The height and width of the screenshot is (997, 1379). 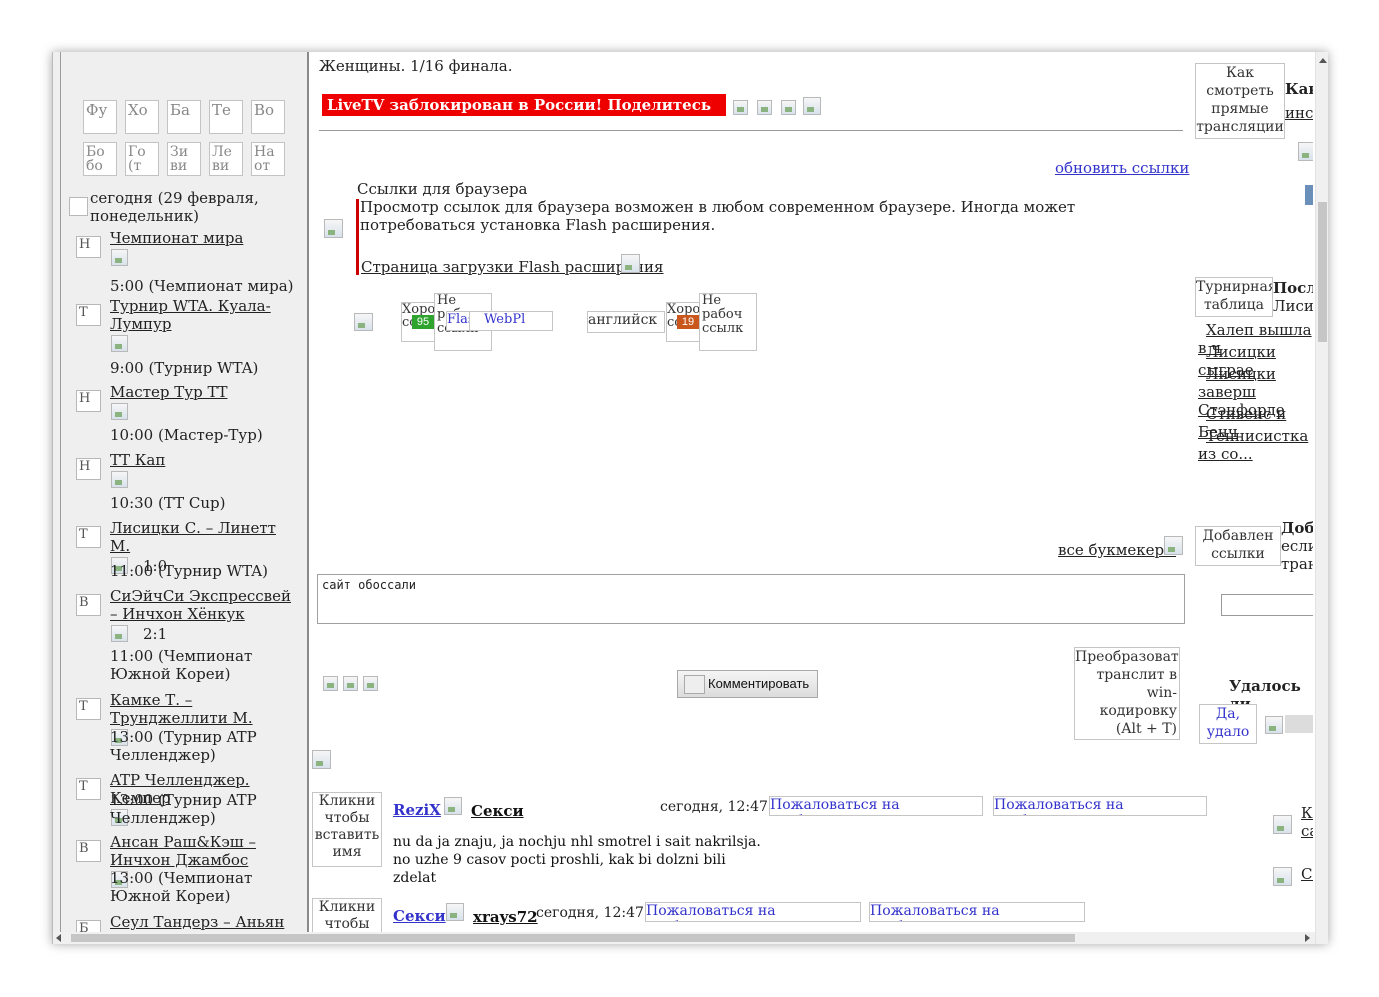 What do you see at coordinates (1307, 874) in the screenshot?
I see `bottom-link-2: Со` at bounding box center [1307, 874].